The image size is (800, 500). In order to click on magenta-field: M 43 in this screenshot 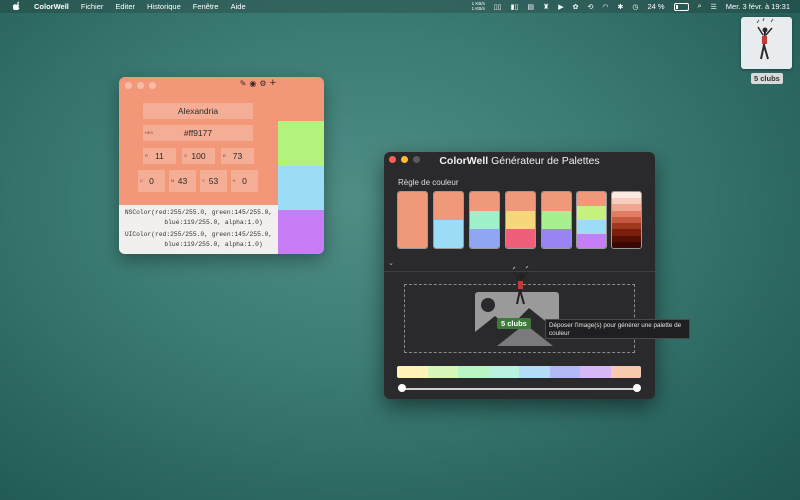, I will do `click(182, 181)`.